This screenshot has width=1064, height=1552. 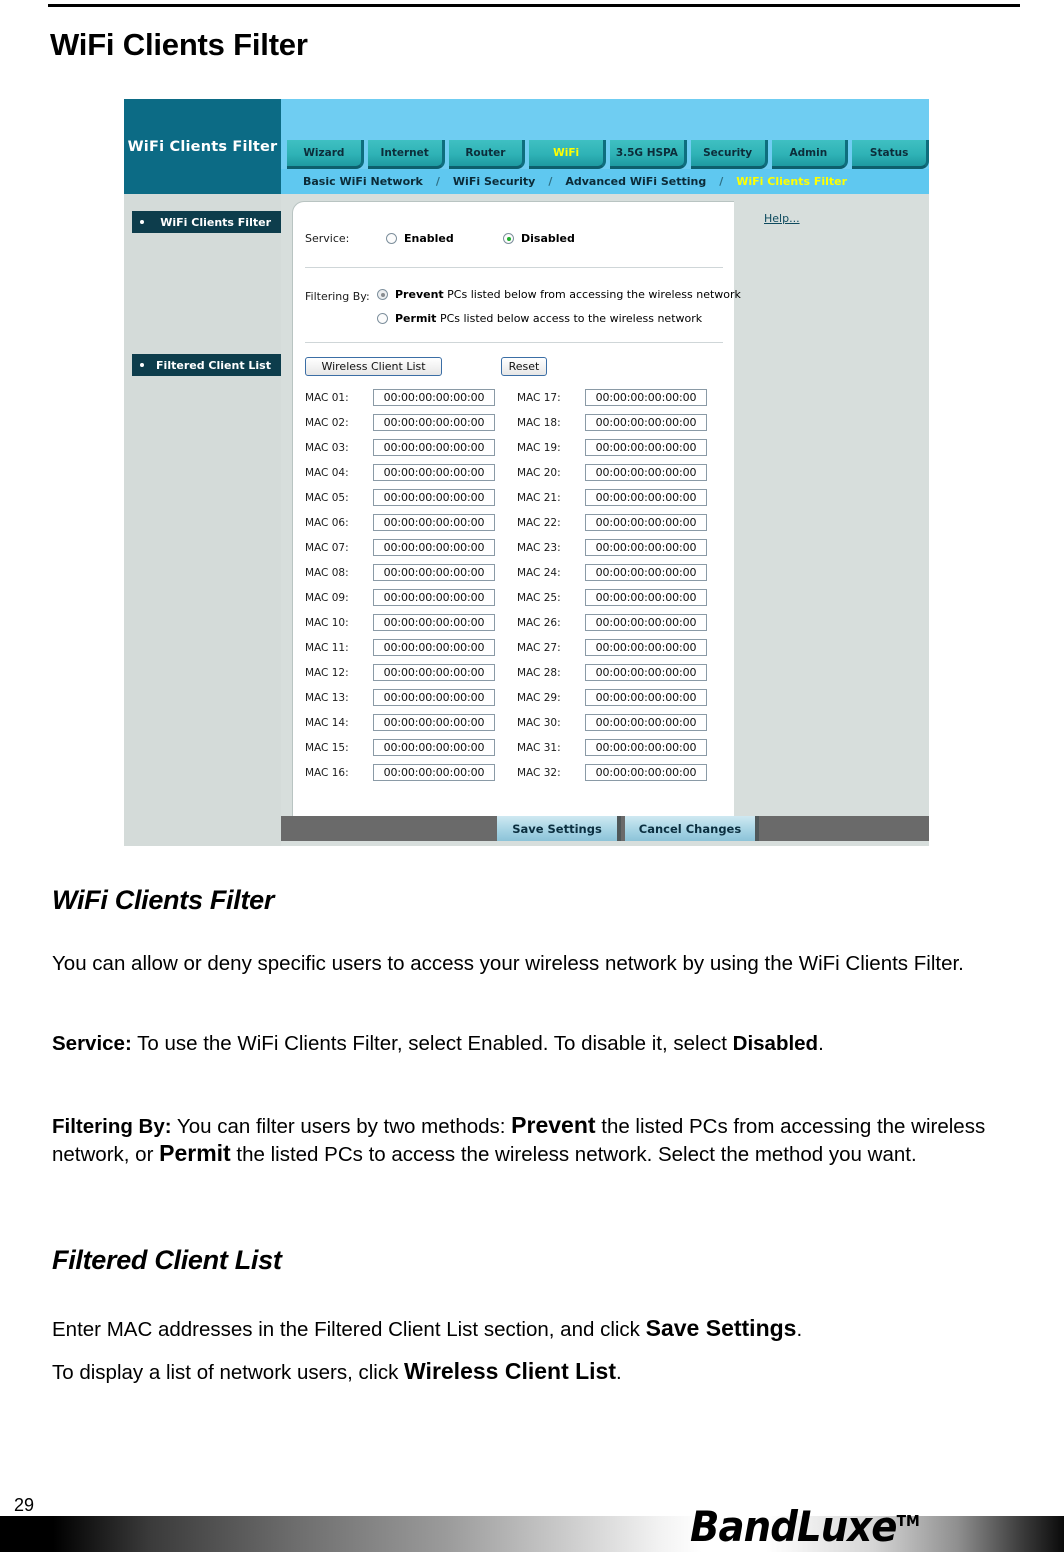 I want to click on bandluxe-logo-text: BandLuxe, so click(x=794, y=1526).